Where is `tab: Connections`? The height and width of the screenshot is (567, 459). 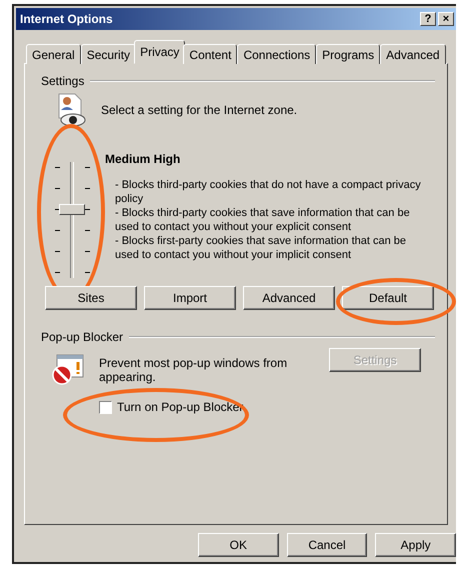
tab: Connections is located at coordinates (276, 54).